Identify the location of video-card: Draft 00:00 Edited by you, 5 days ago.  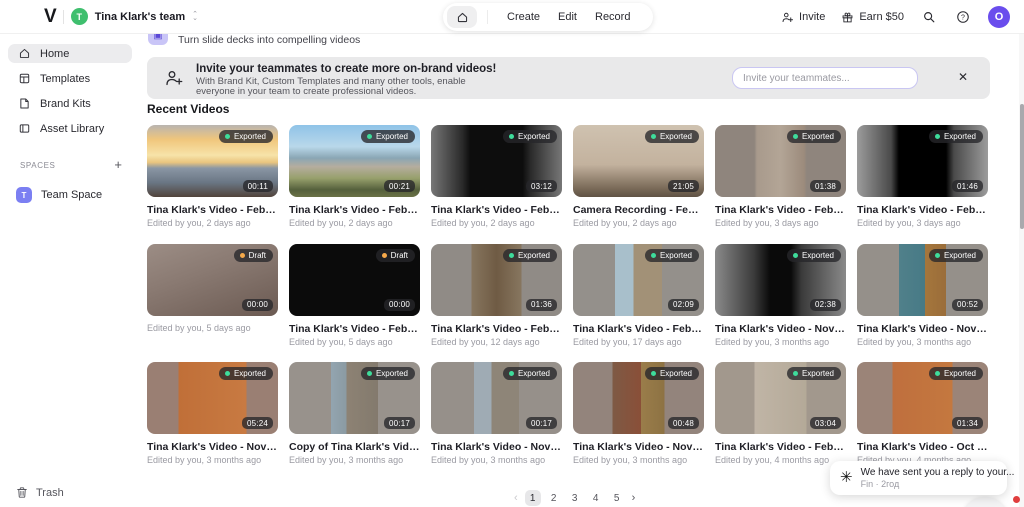
(212, 288).